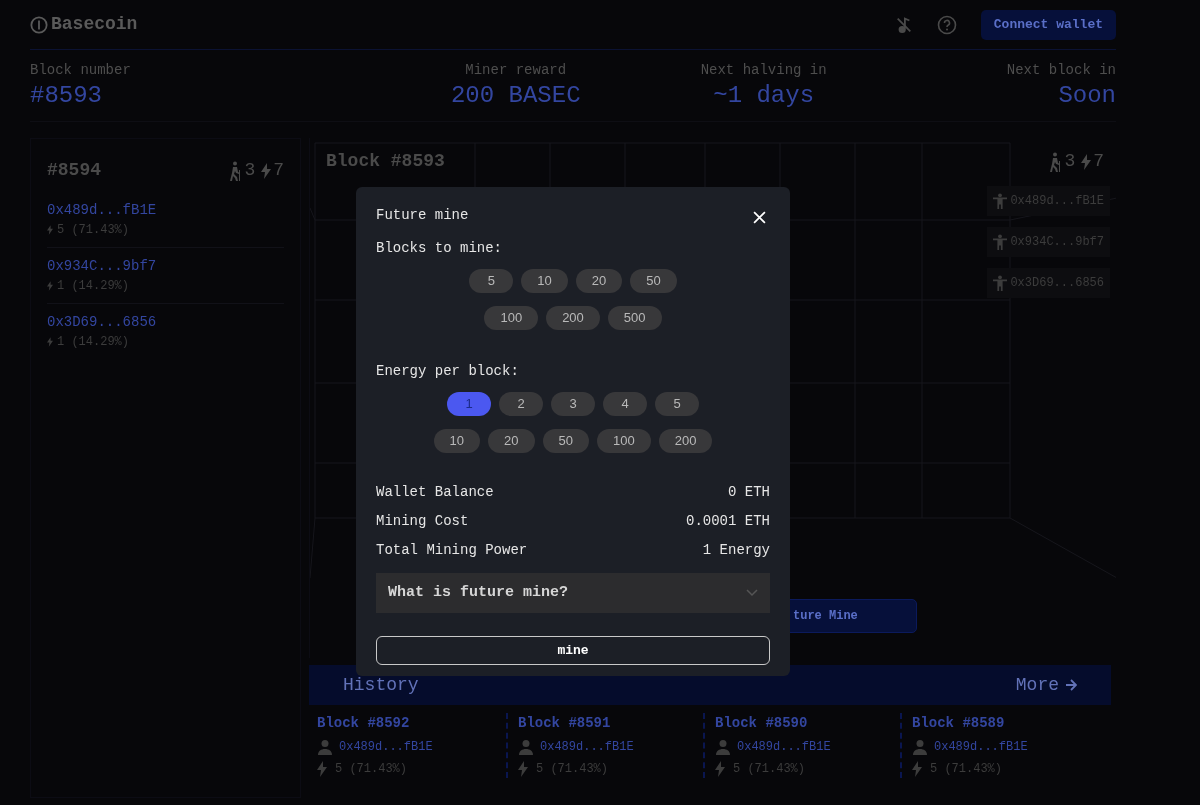 The image size is (1200, 805). I want to click on summary-value: 0 ETH, so click(749, 492).